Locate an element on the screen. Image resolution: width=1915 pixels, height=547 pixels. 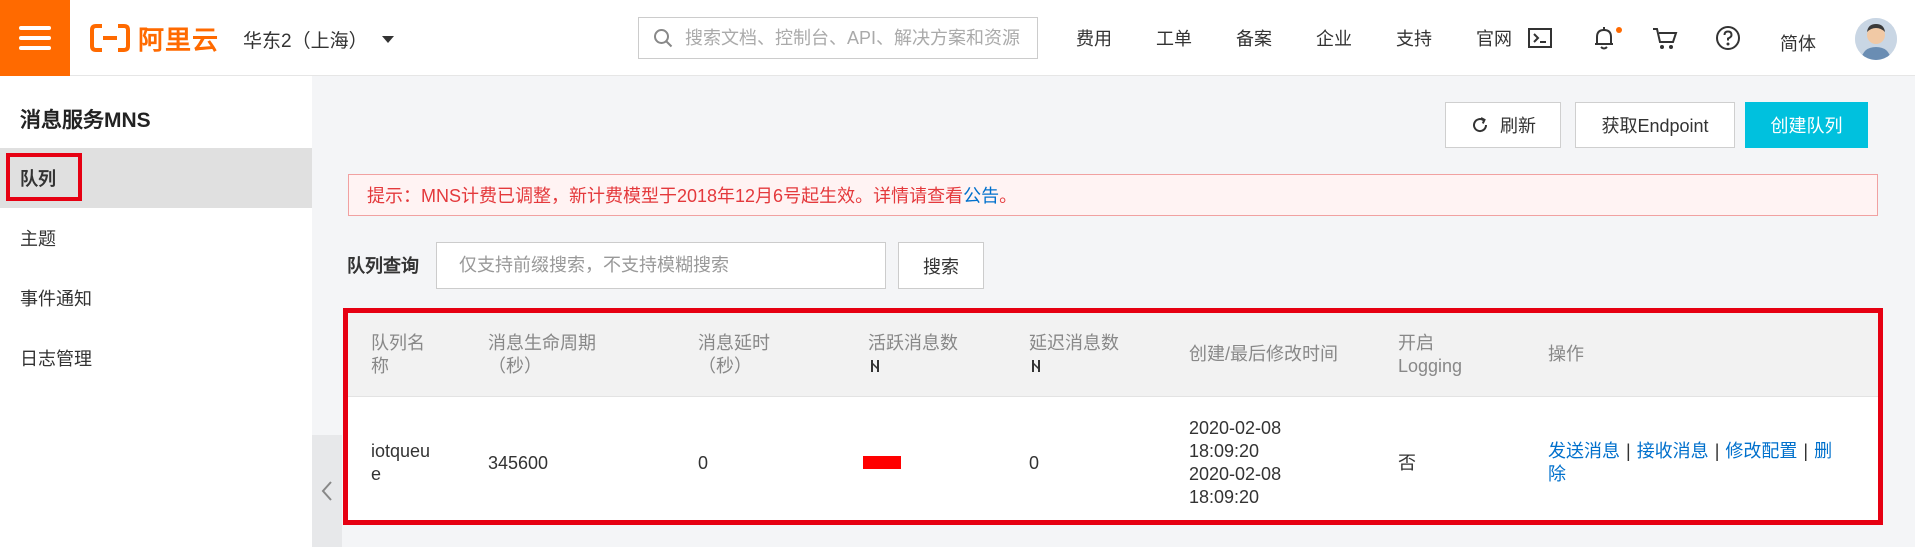
top-nav: 费用 工单 备案 企业 支持 官网 is located at coordinates (1316, 38).